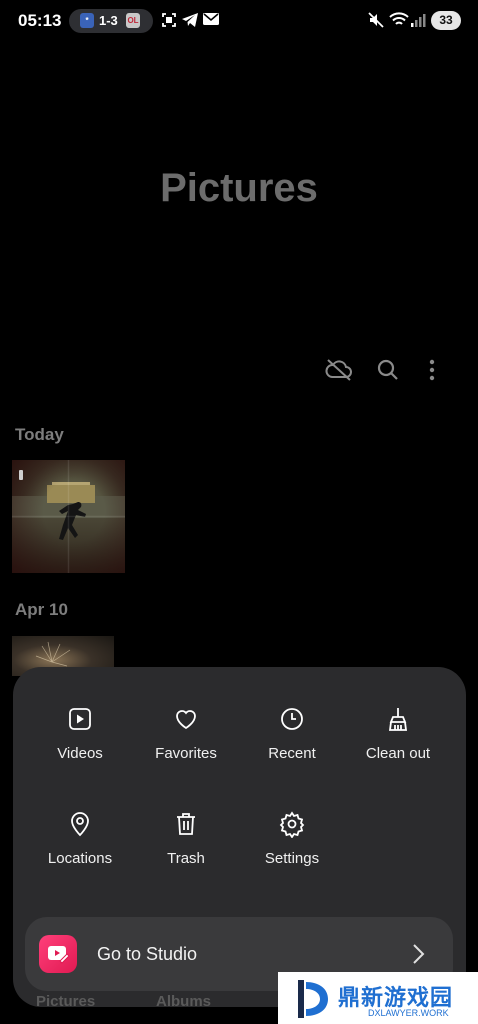 Image resolution: width=478 pixels, height=1024 pixels. What do you see at coordinates (80, 719) in the screenshot?
I see `video-icon` at bounding box center [80, 719].